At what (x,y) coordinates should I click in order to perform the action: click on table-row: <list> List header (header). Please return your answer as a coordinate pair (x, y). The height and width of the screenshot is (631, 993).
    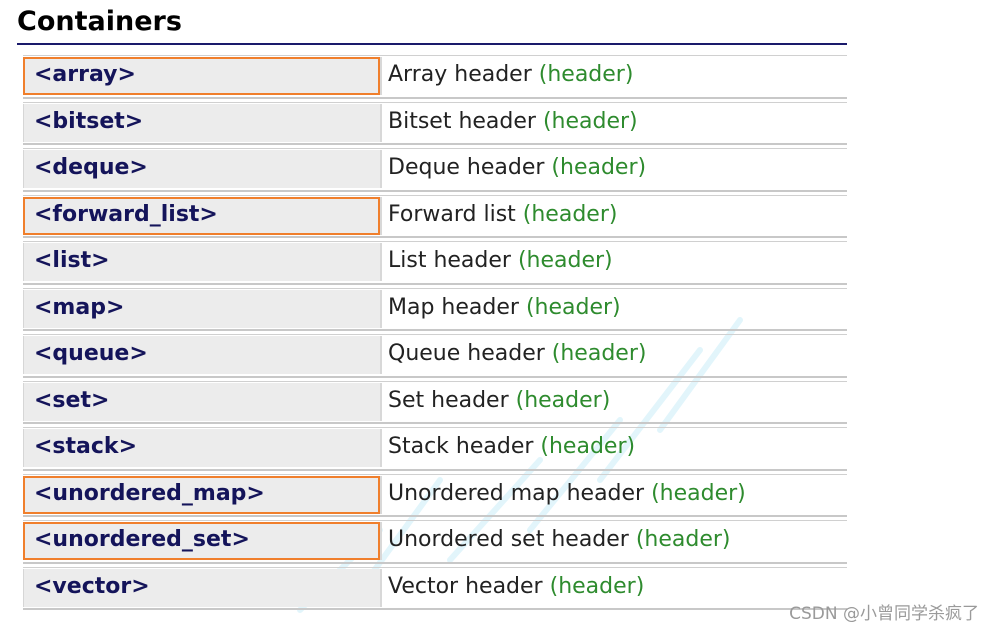
    Looking at the image, I should click on (435, 264).